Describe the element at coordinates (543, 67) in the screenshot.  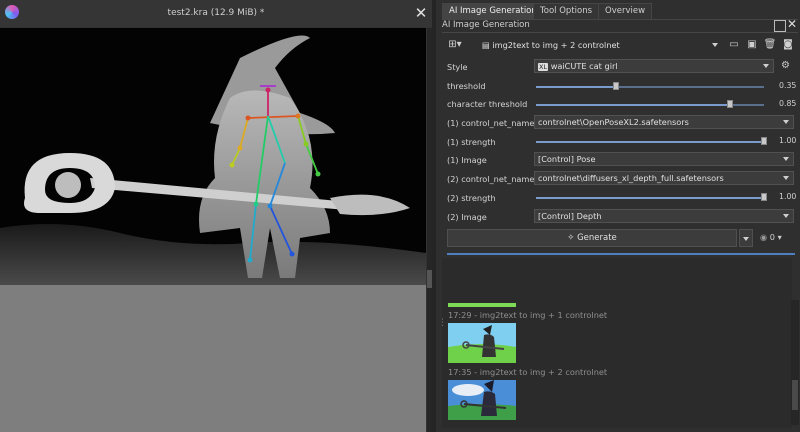
I see `xl-badge: XL` at that location.